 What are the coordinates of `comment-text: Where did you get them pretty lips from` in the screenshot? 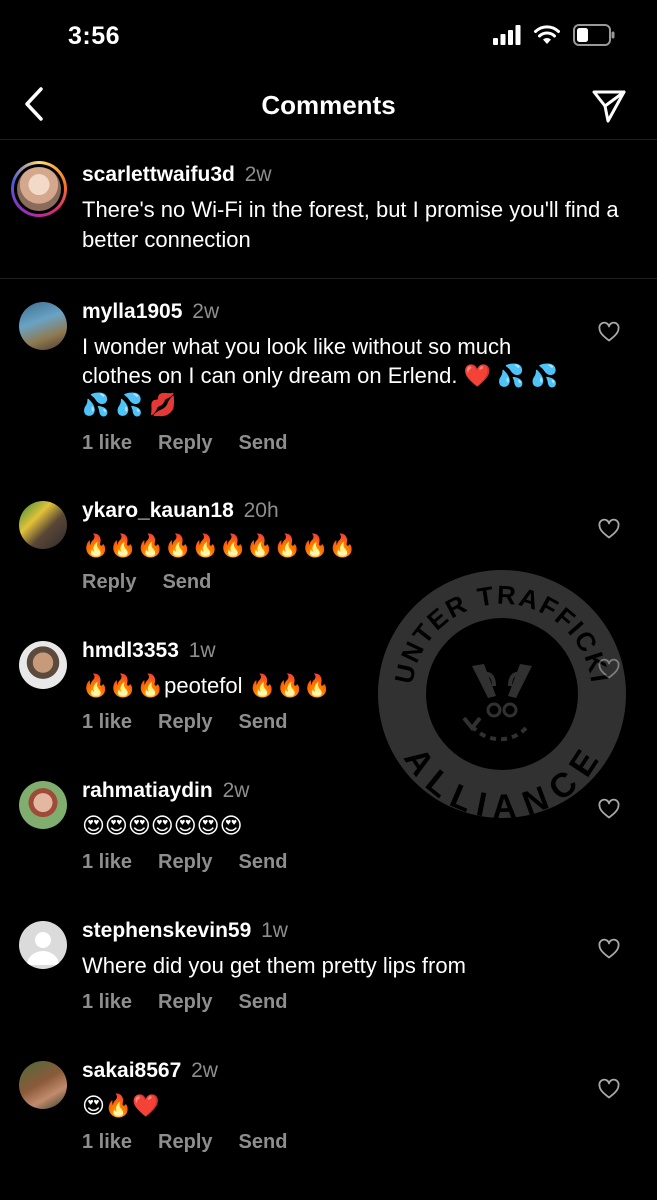 It's located at (274, 965).